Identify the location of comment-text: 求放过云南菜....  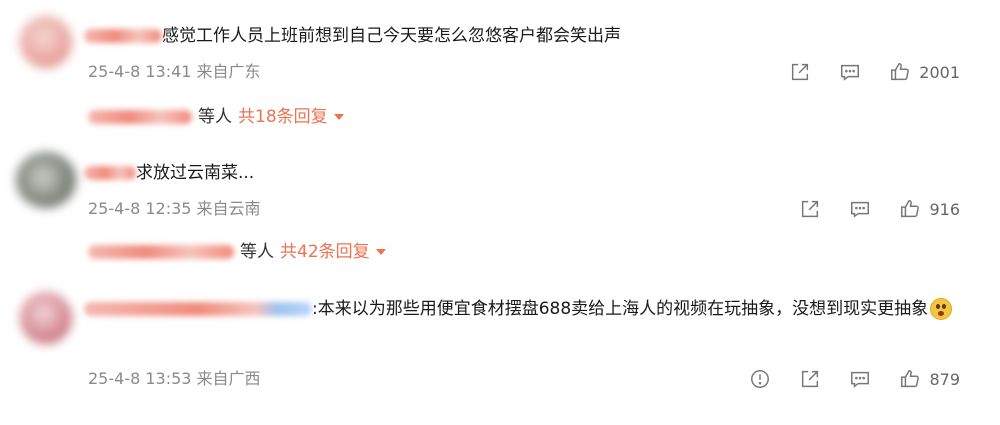
(195, 173).